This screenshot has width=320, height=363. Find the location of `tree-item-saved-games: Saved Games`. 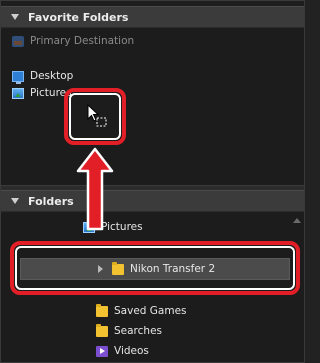

tree-item-saved-games: Saved Games is located at coordinates (141, 311).